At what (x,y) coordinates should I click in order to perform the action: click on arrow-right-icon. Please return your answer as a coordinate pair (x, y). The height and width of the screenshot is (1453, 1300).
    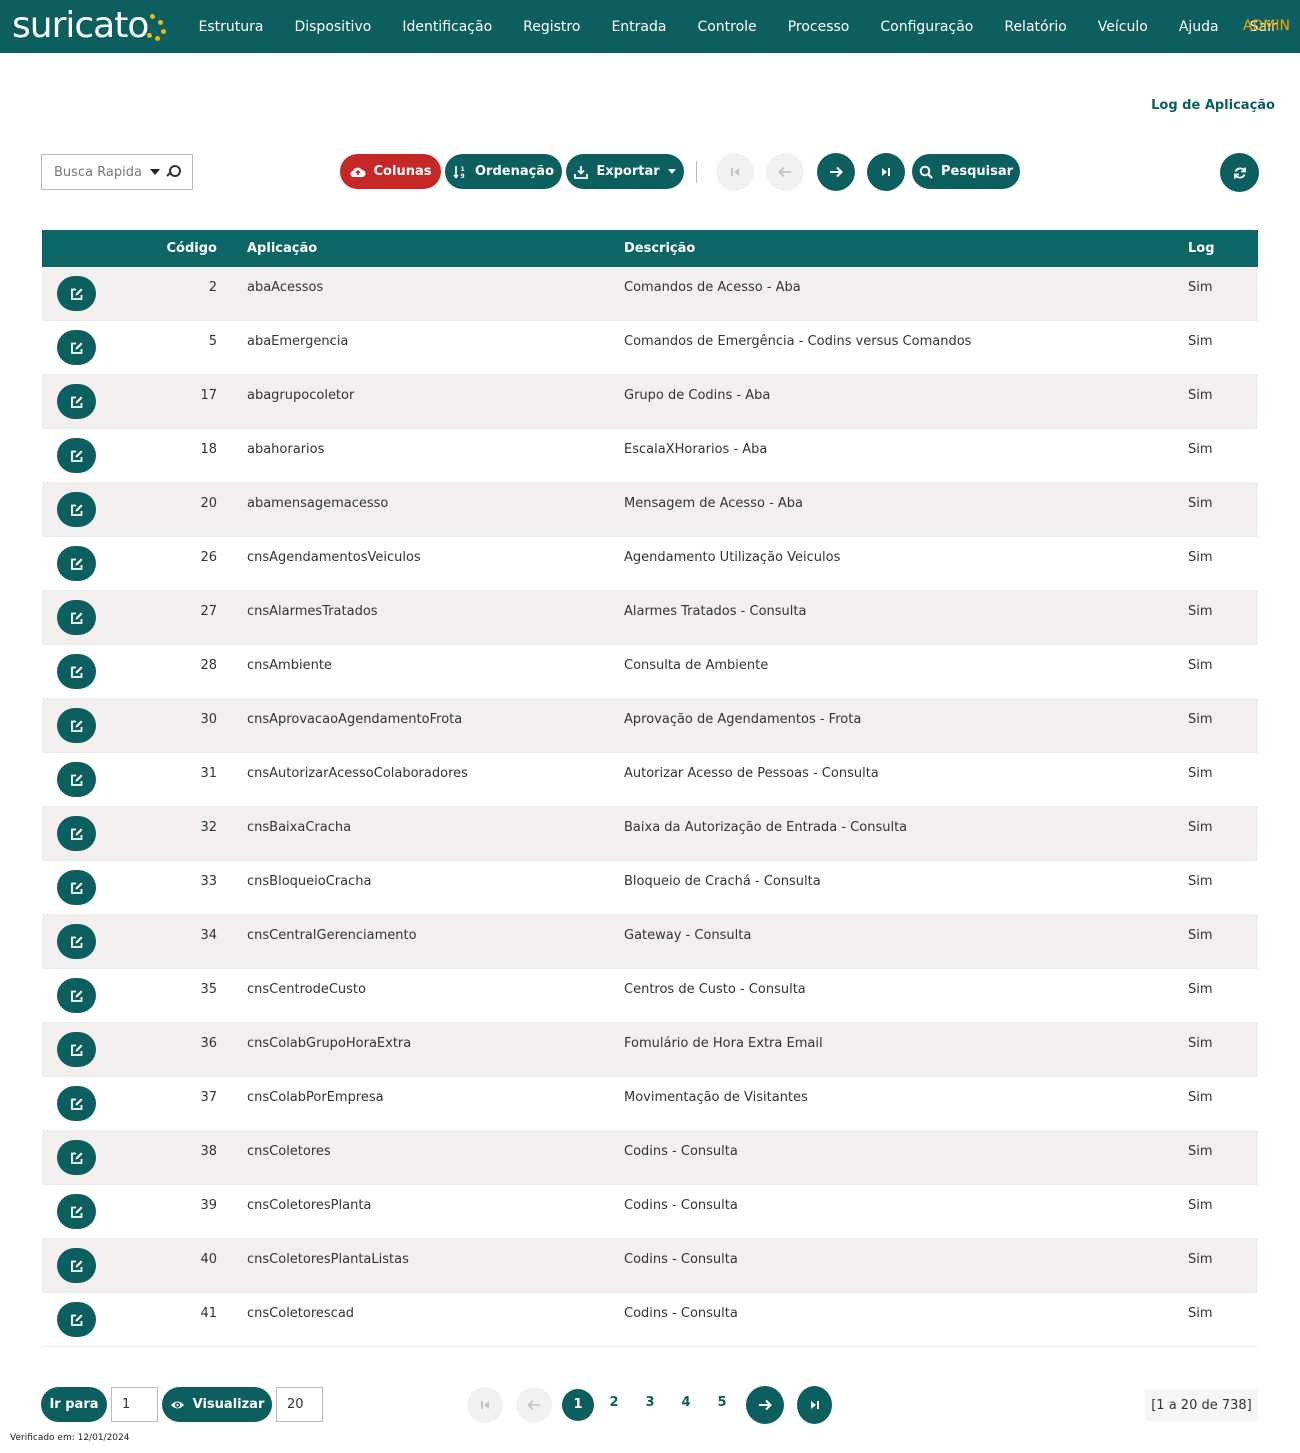
    Looking at the image, I should click on (836, 172).